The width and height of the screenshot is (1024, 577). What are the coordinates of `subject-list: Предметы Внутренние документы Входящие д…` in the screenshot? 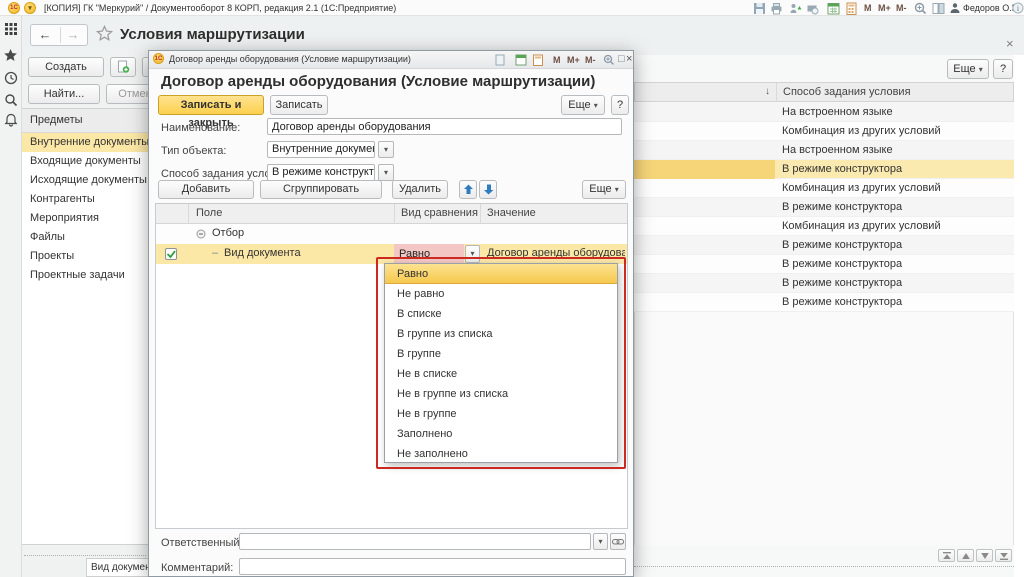 It's located at (85, 326).